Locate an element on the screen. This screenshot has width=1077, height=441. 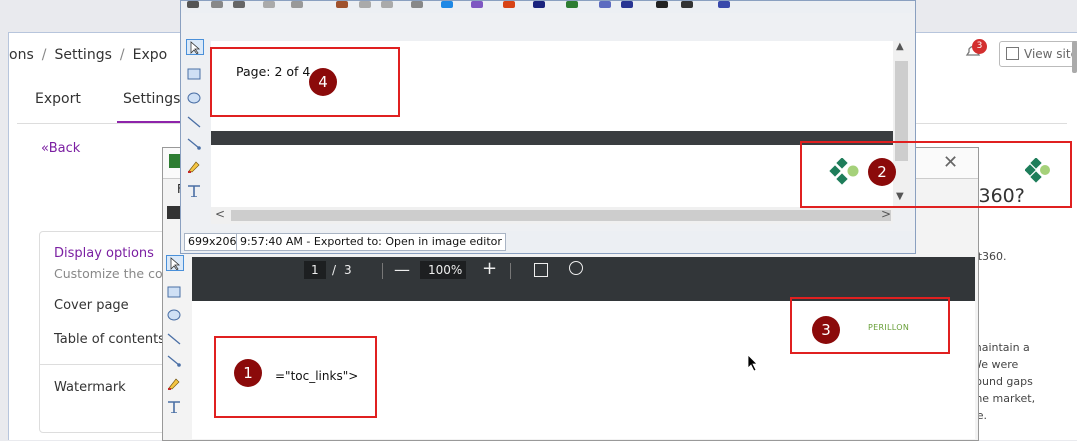
chevron-right-icon: > is located at coordinates (886, 214).